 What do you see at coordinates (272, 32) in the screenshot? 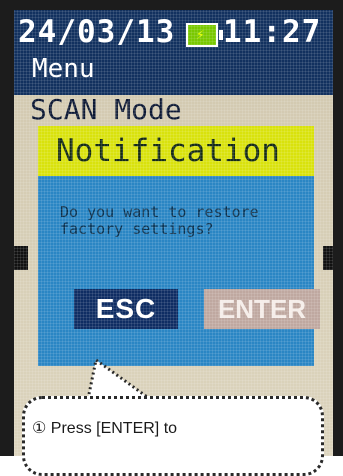
I see `status-time: 11:27` at bounding box center [272, 32].